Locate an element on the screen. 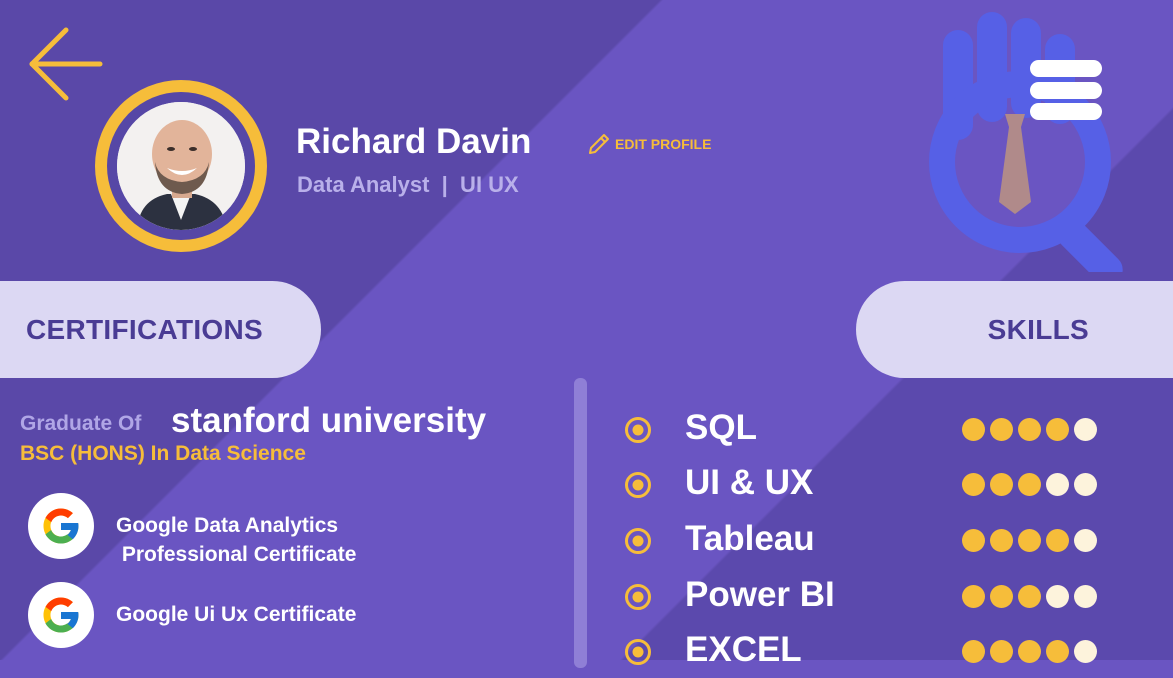 The width and height of the screenshot is (1173, 678). skill-row: Power BI is located at coordinates (874, 598).